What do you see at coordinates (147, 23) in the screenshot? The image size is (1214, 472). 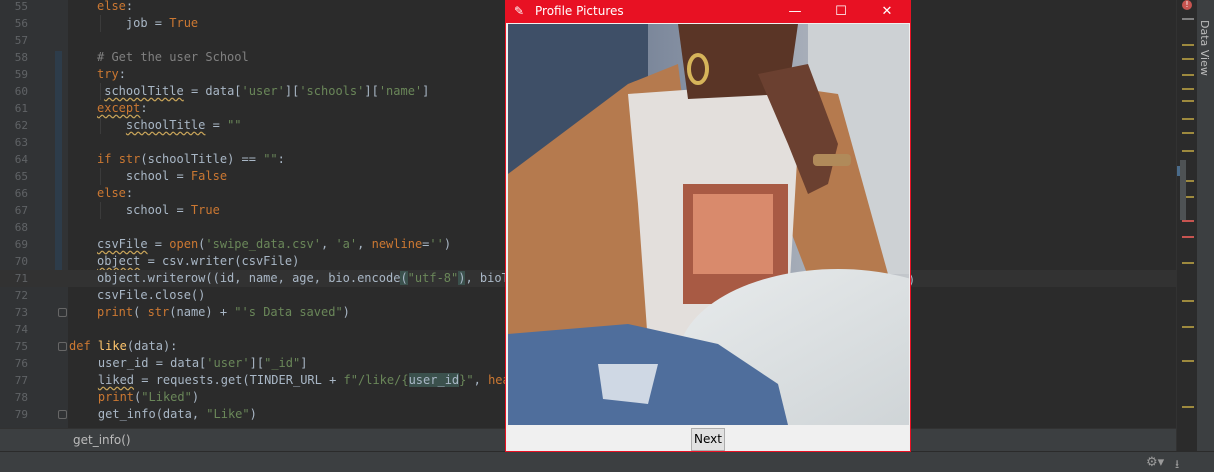 I see `code-text: job = True` at bounding box center [147, 23].